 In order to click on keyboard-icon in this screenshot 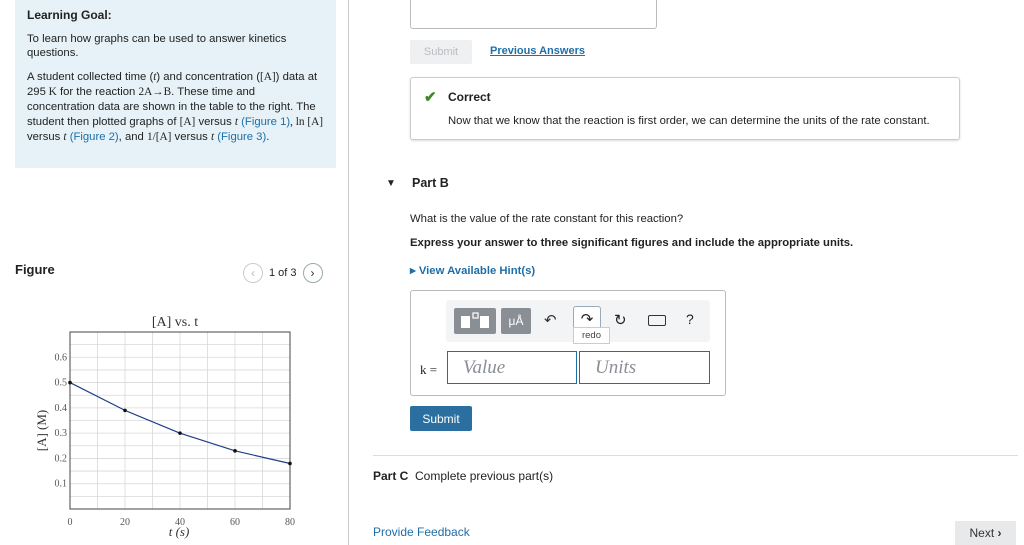, I will do `click(657, 320)`.